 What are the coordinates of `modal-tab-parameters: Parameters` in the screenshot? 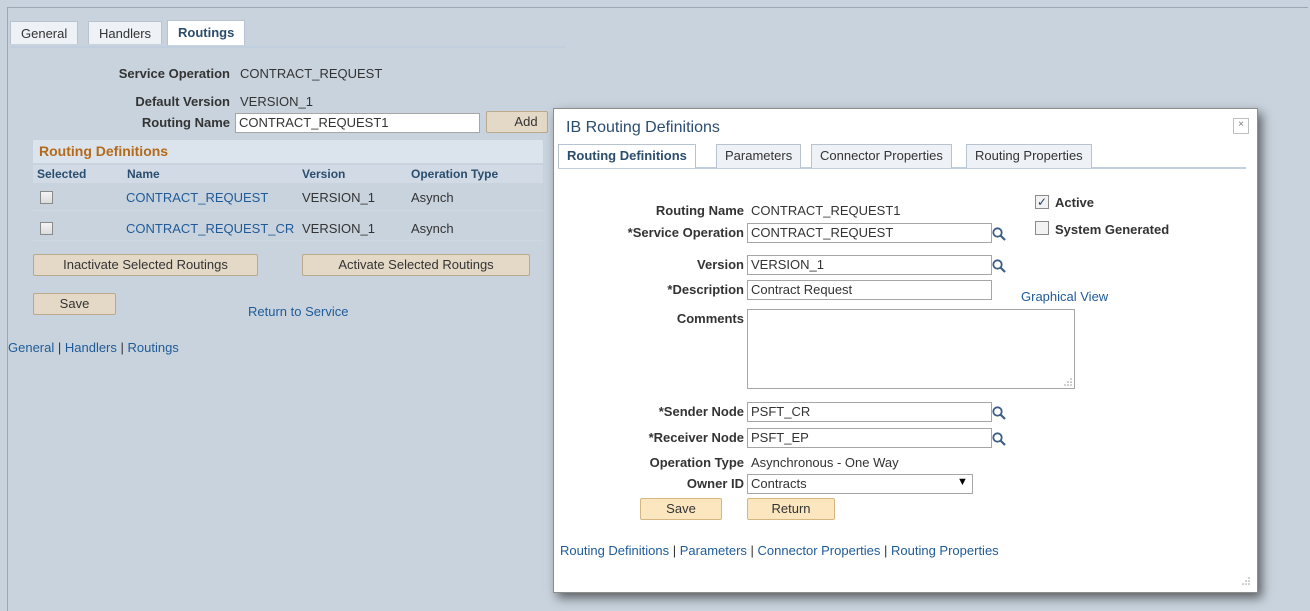 It's located at (759, 156).